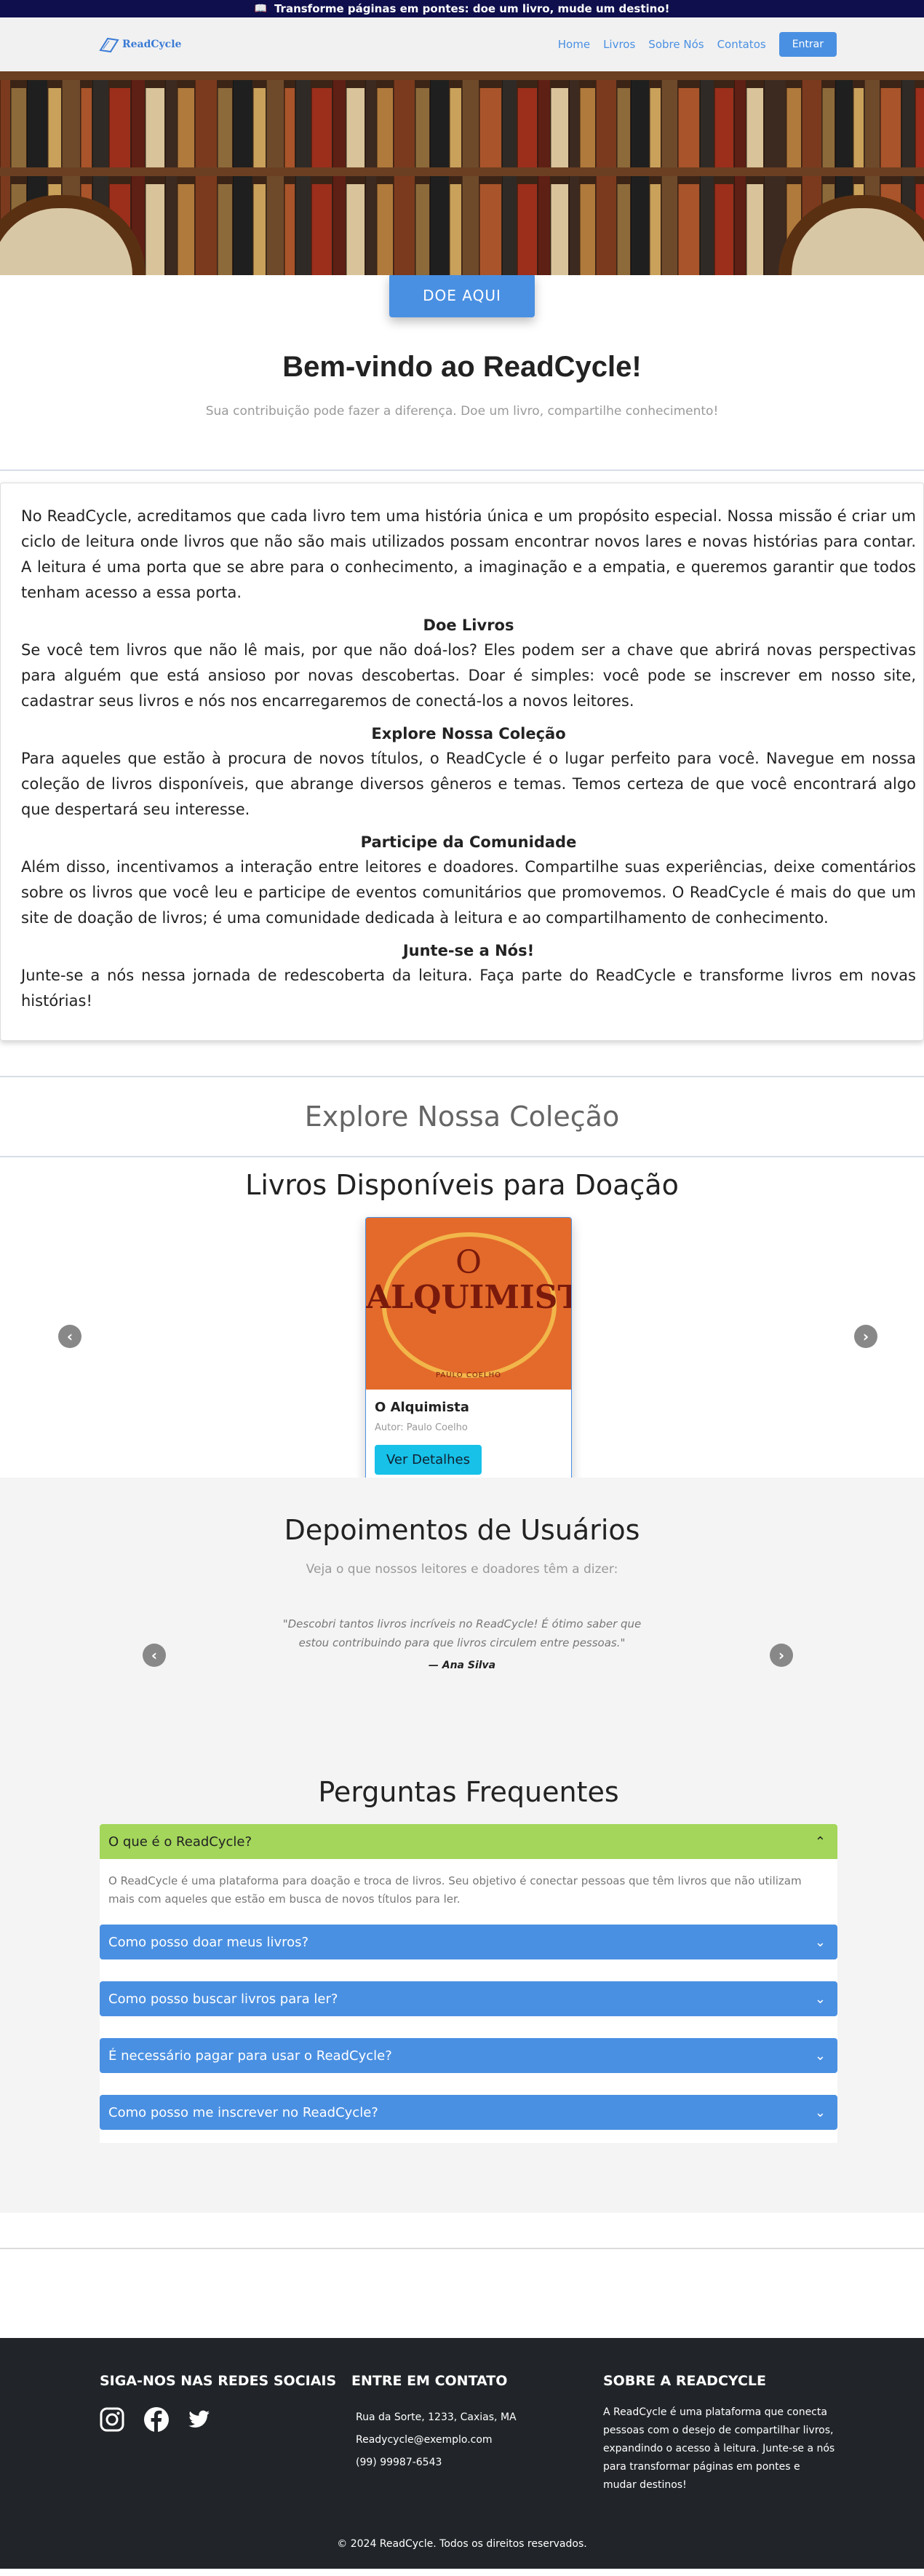  I want to click on footer-about-title: SOBRE A READCYCLE, so click(685, 2381).